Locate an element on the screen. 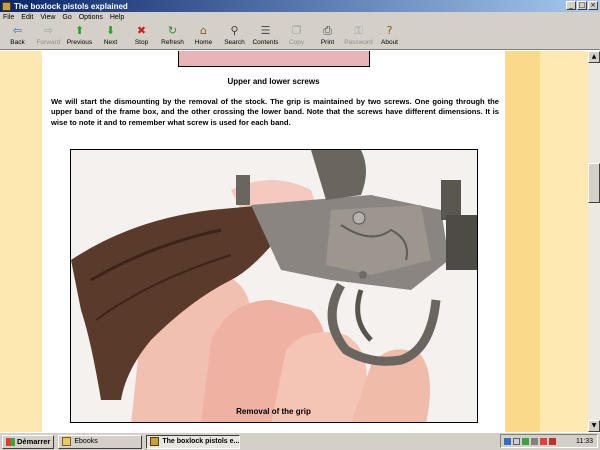 Image resolution: width=600 pixels, height=450 pixels. right-margin-band is located at coordinates (564, 241).